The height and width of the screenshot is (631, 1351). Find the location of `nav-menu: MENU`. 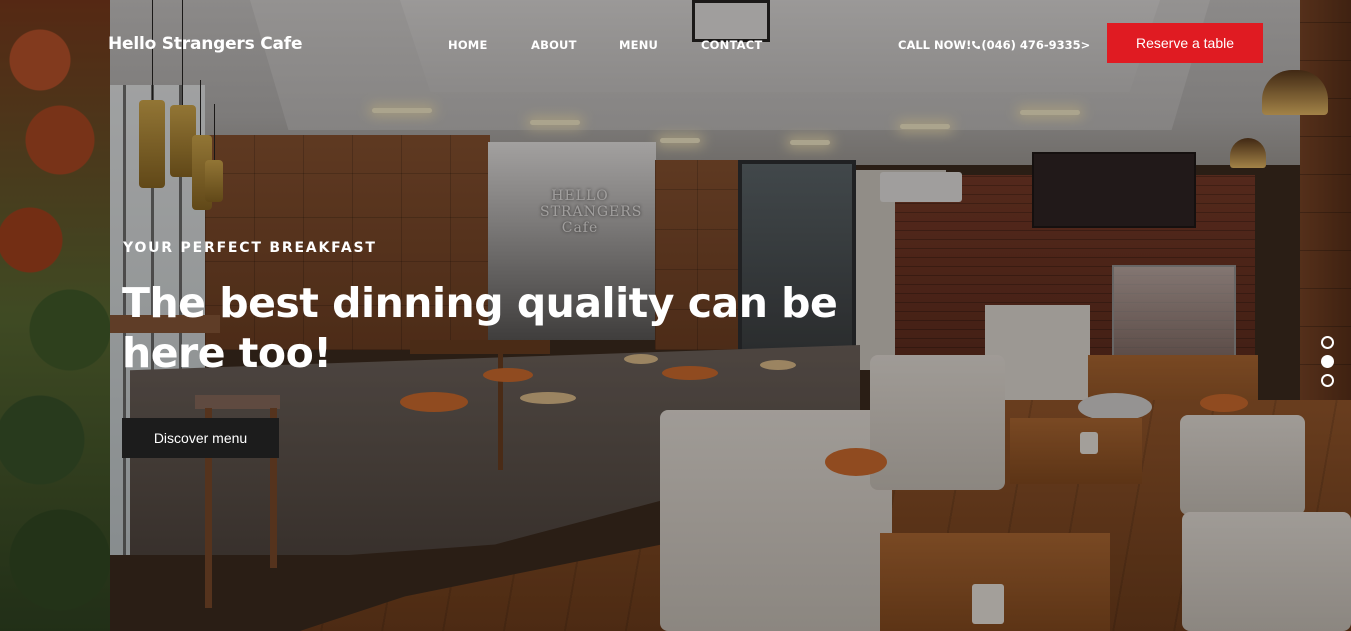

nav-menu: MENU is located at coordinates (638, 45).